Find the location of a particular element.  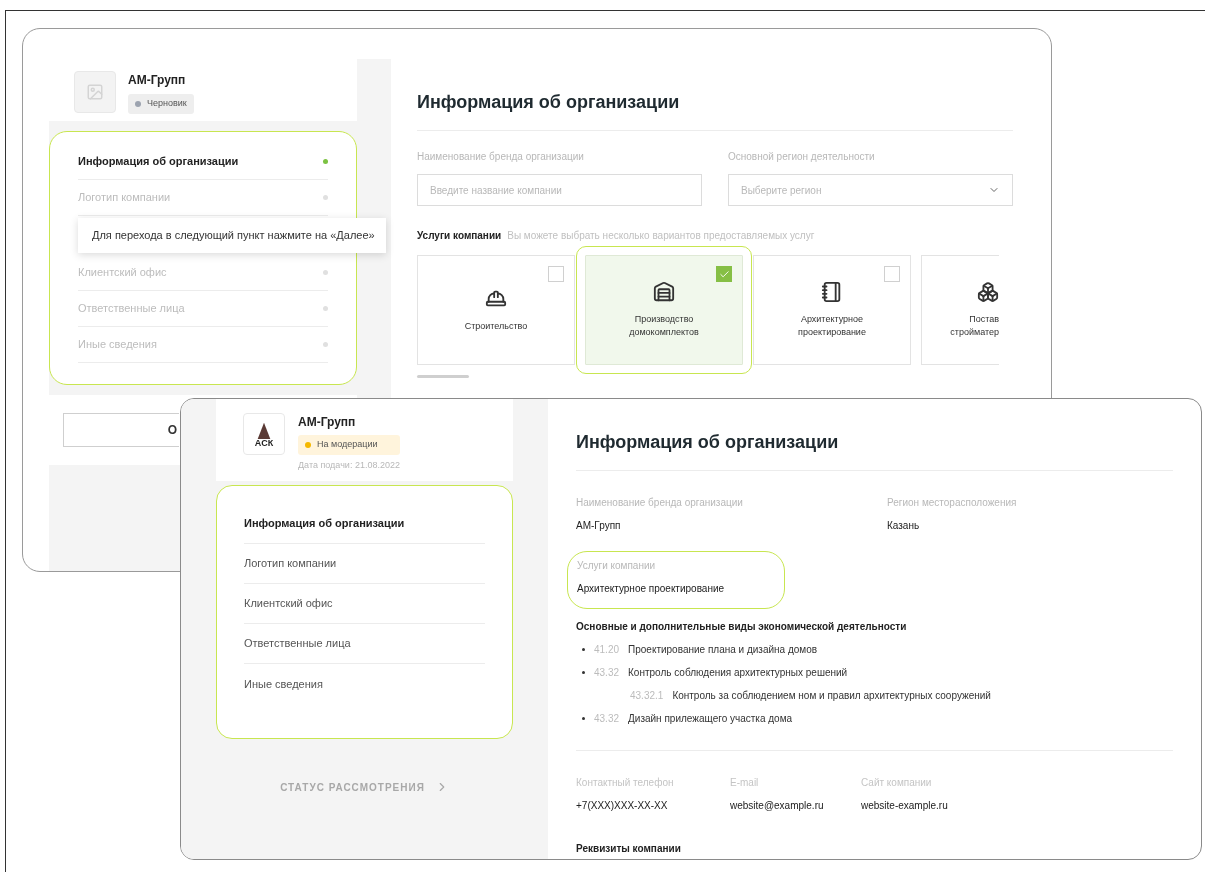

notebook-icon is located at coordinates (832, 292).